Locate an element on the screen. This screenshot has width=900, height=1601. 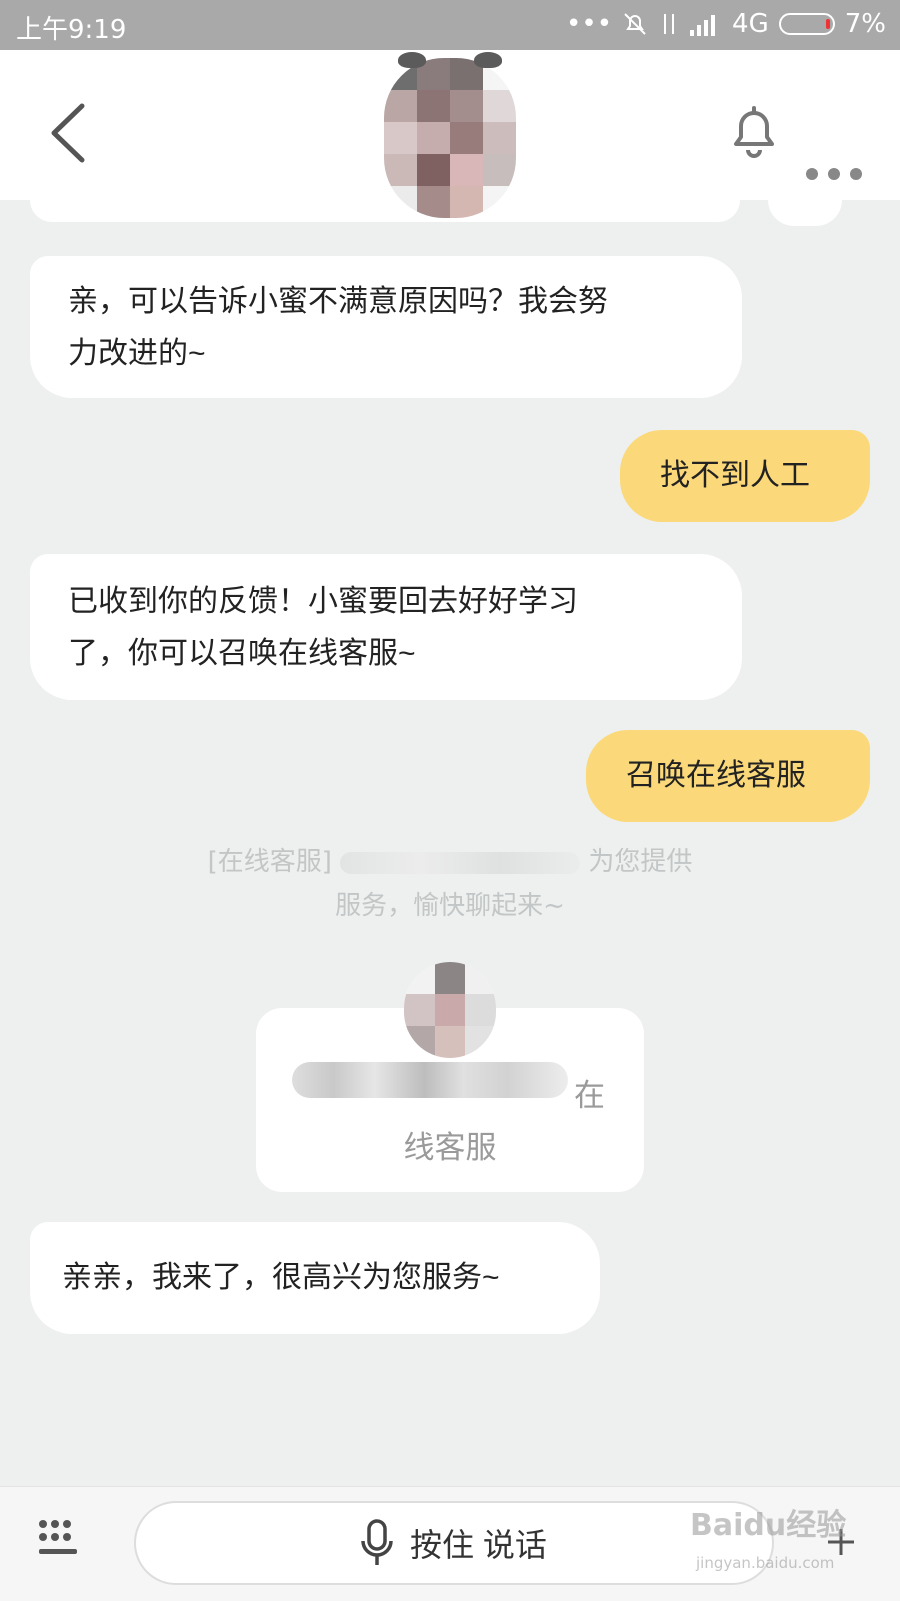
hold-to-talk-button: 按住 说话 is located at coordinates (454, 1543).